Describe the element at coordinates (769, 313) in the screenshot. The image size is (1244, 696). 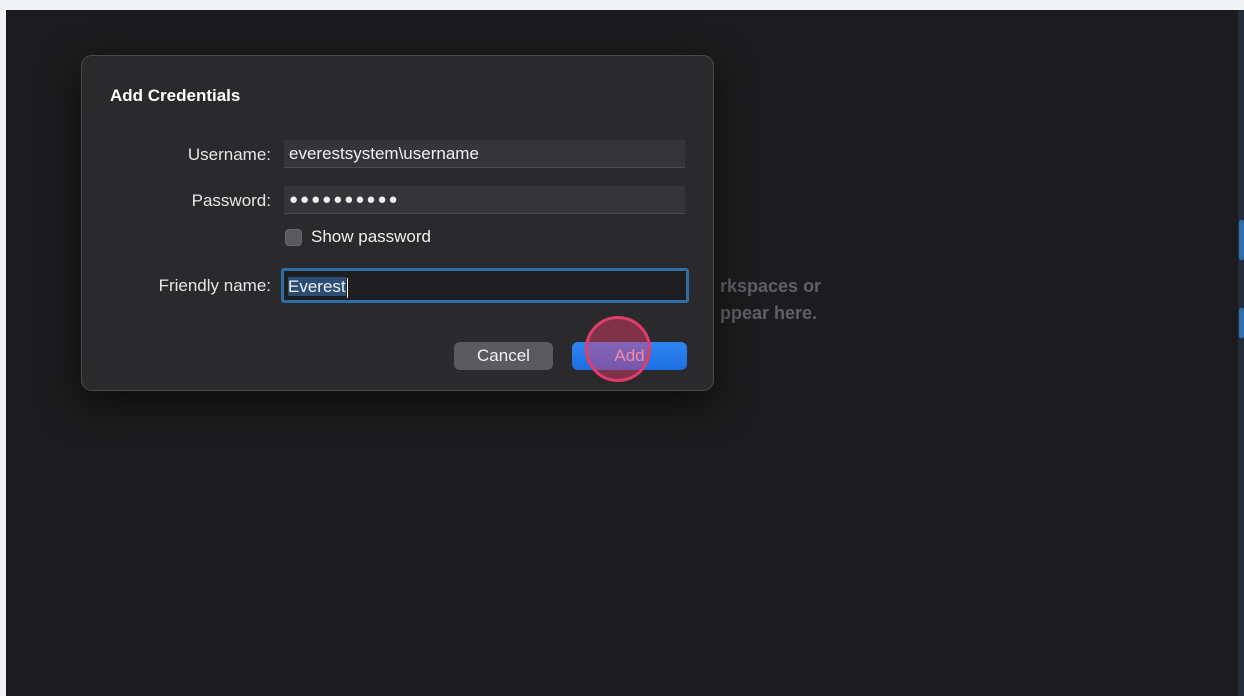
I see `empty-state-line-2: ppear here.` at that location.